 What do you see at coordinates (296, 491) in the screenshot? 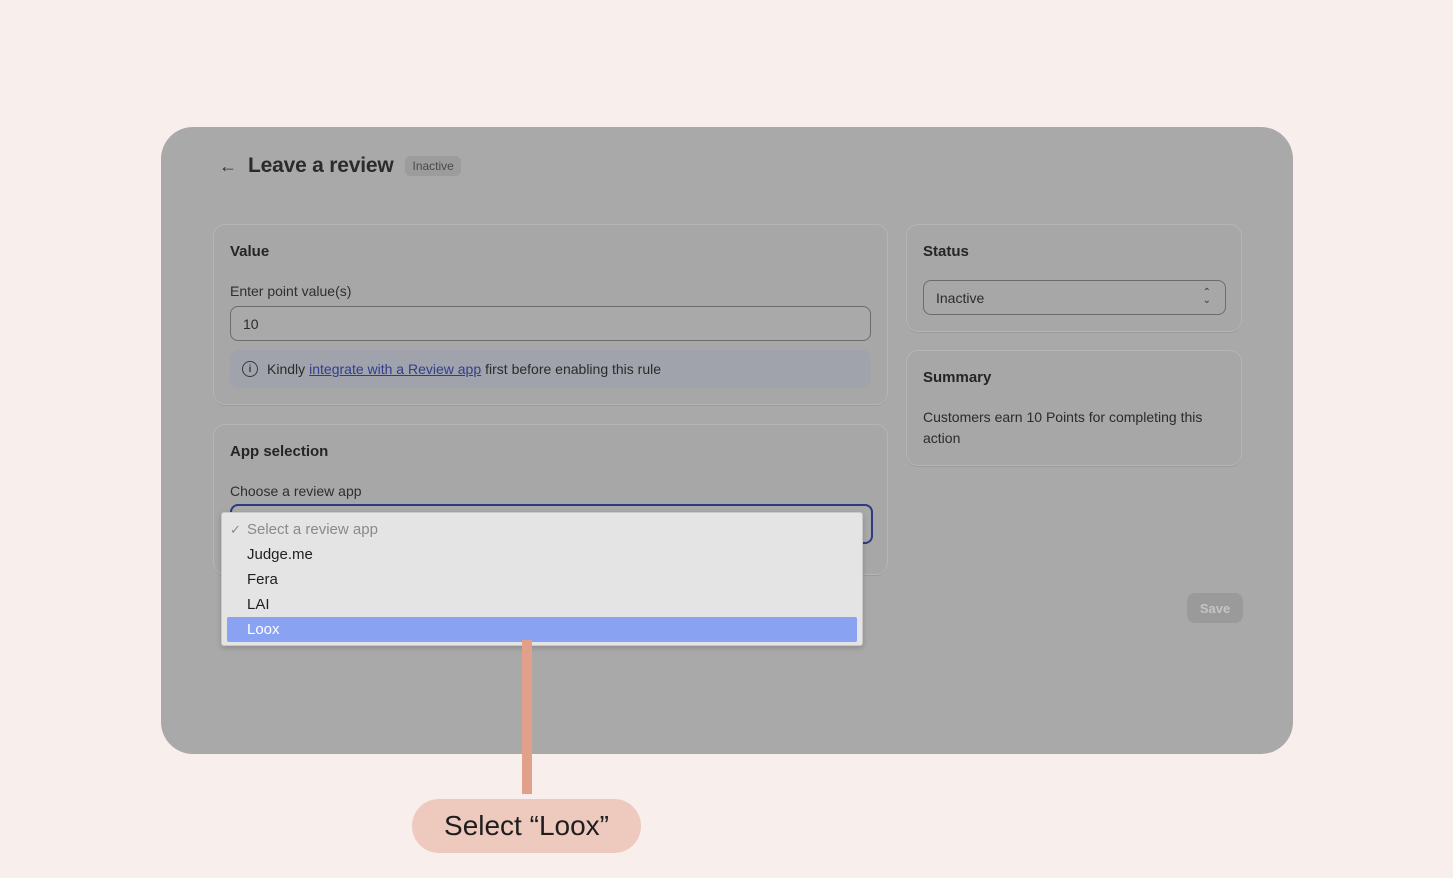
I see `choose-review-app-label: Choose a review app` at bounding box center [296, 491].